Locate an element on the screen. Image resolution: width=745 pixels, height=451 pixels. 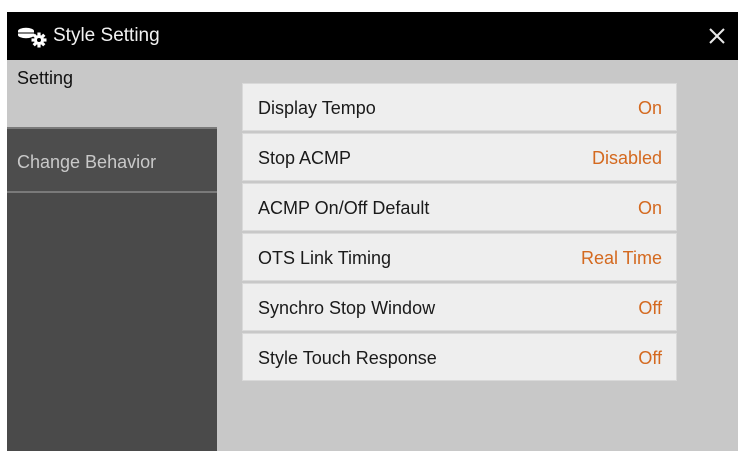
tab-change-behavior: Change Behavior is located at coordinates (112, 160).